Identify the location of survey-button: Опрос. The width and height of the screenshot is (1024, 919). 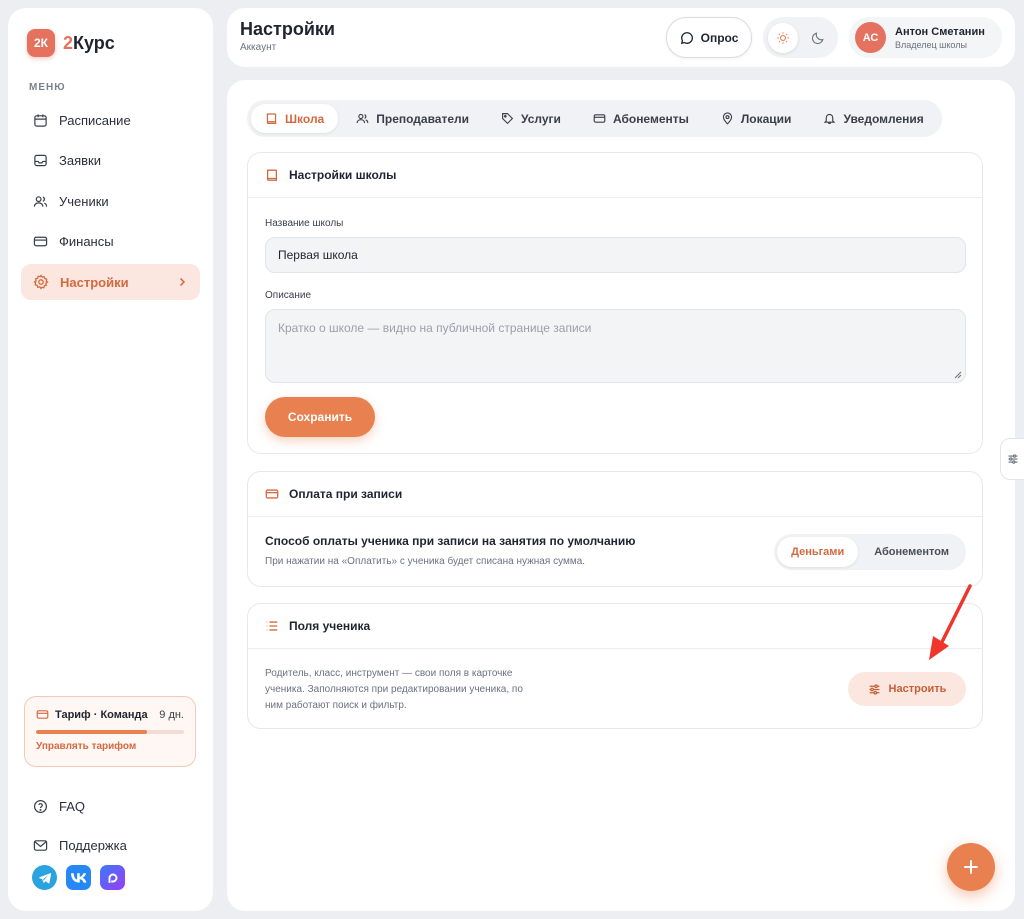
(709, 37).